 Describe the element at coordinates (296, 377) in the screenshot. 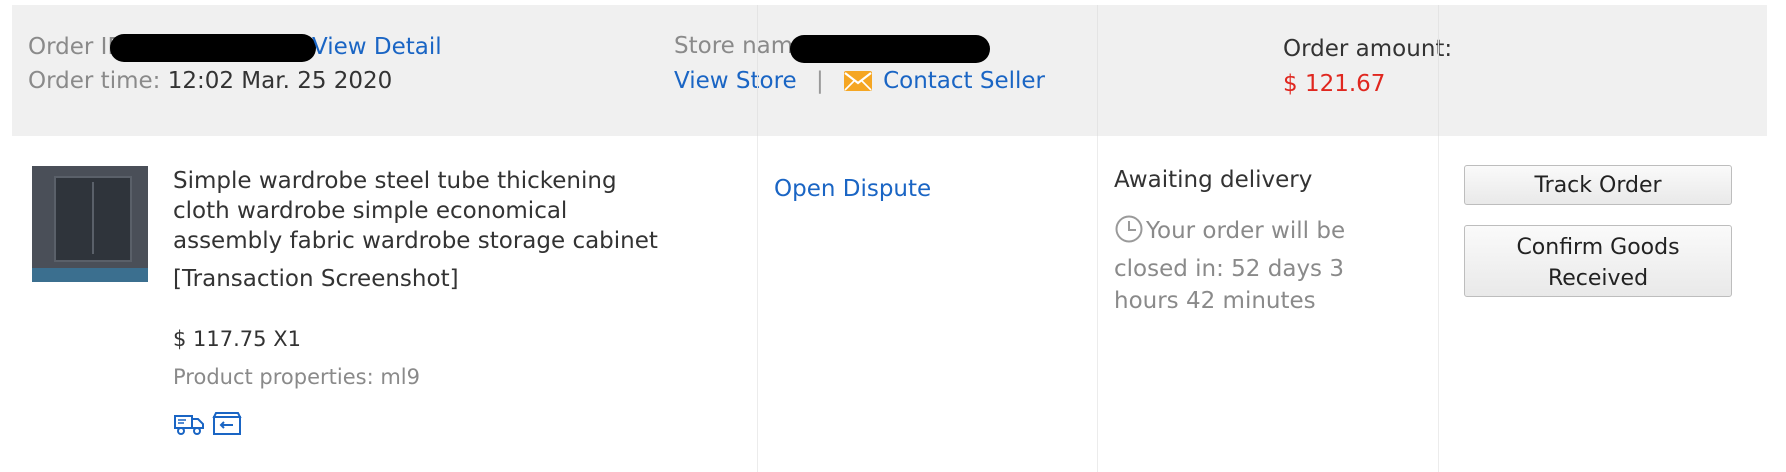

I see `product-properties: Product properties: ml9` at that location.